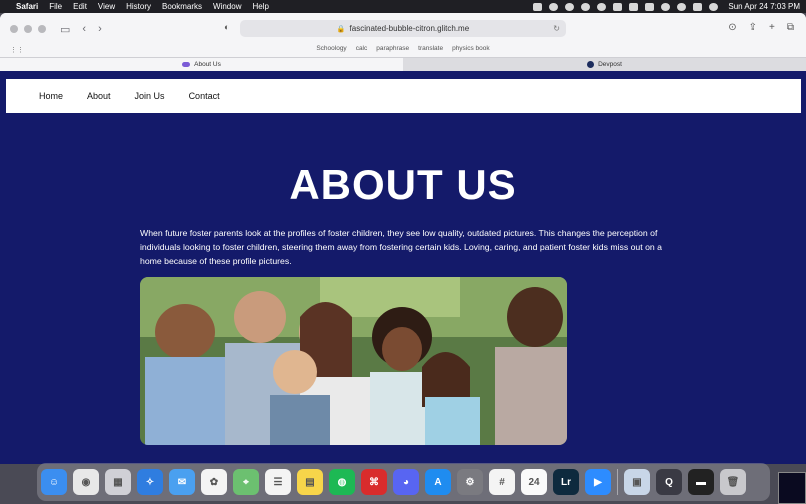 The height and width of the screenshot is (504, 806). Describe the element at coordinates (701, 482) in the screenshot. I see `screenshot-icon: ▬` at that location.